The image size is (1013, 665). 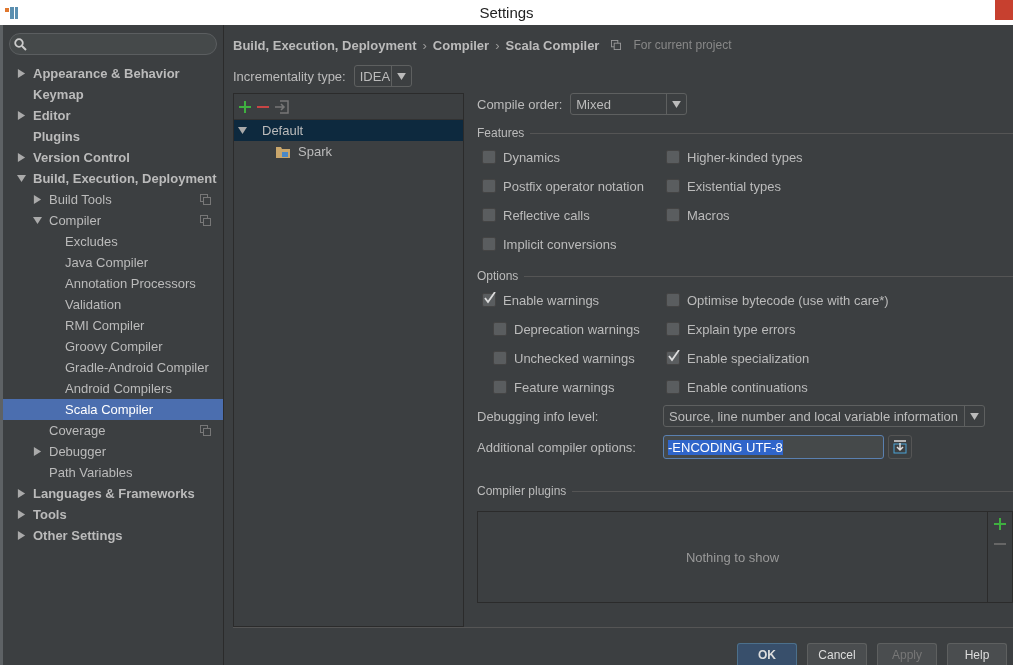 What do you see at coordinates (113, 94) in the screenshot?
I see `sidebar-item: Keymap` at bounding box center [113, 94].